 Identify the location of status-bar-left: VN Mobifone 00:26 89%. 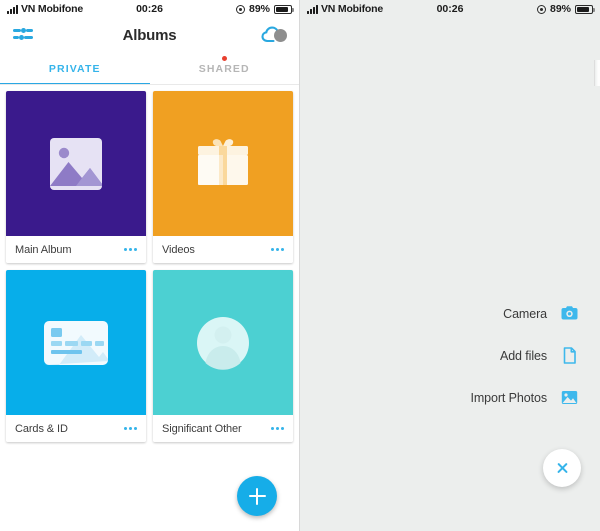
(149, 9).